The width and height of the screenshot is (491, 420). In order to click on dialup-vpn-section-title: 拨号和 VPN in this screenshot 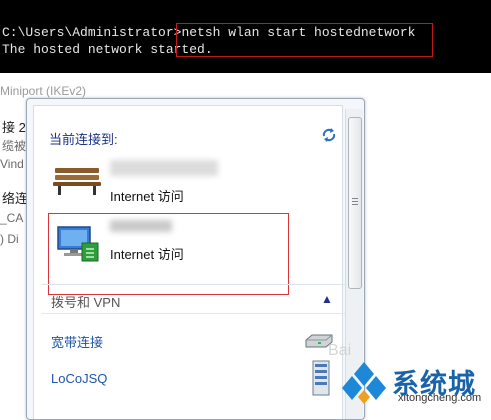, I will do `click(86, 302)`.